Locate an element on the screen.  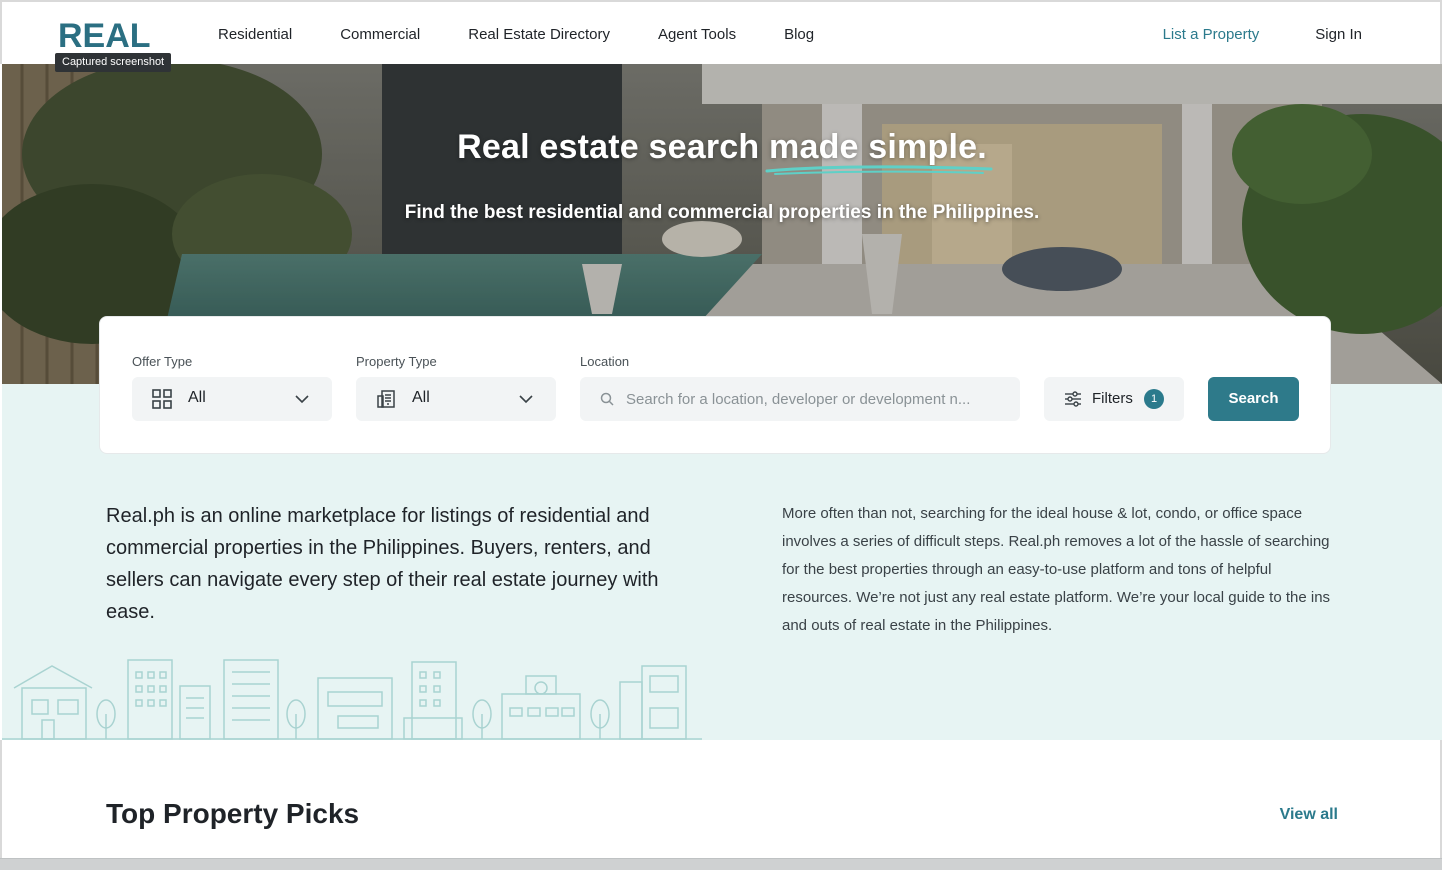
location-input is located at coordinates (816, 399).